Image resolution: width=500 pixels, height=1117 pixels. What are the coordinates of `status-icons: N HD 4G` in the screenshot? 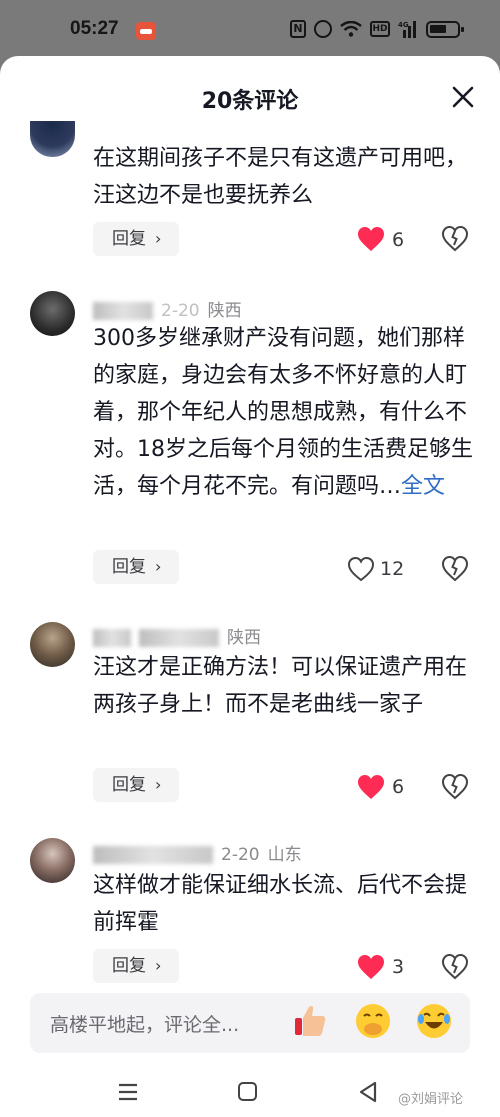 It's located at (377, 29).